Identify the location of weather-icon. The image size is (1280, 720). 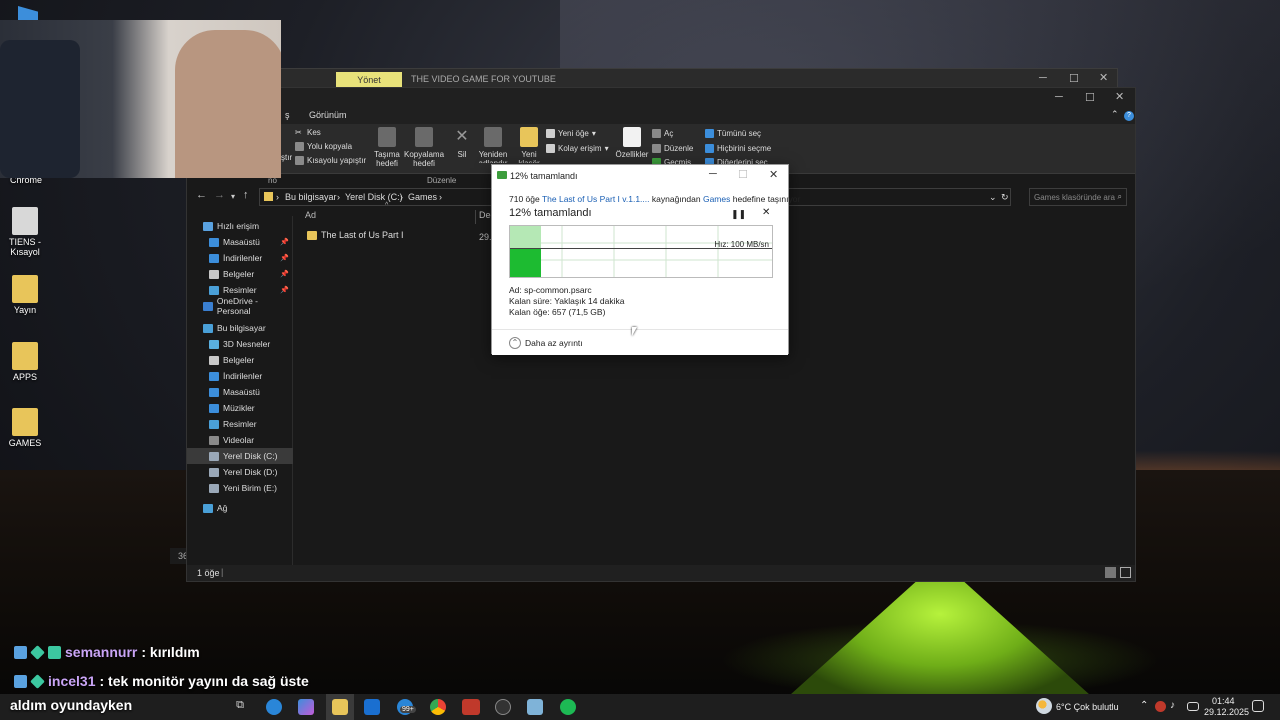
(1044, 706).